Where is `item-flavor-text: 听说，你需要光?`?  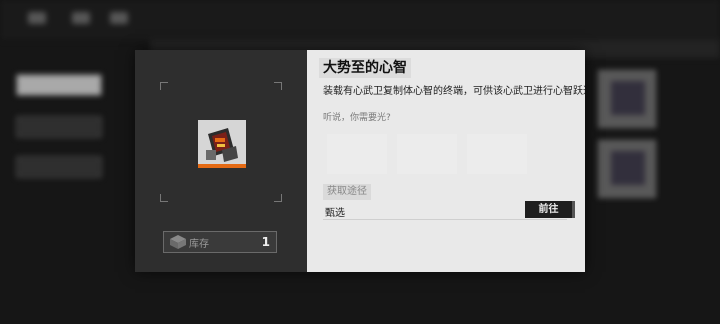
item-flavor-text: 听说，你需要光? is located at coordinates (357, 118).